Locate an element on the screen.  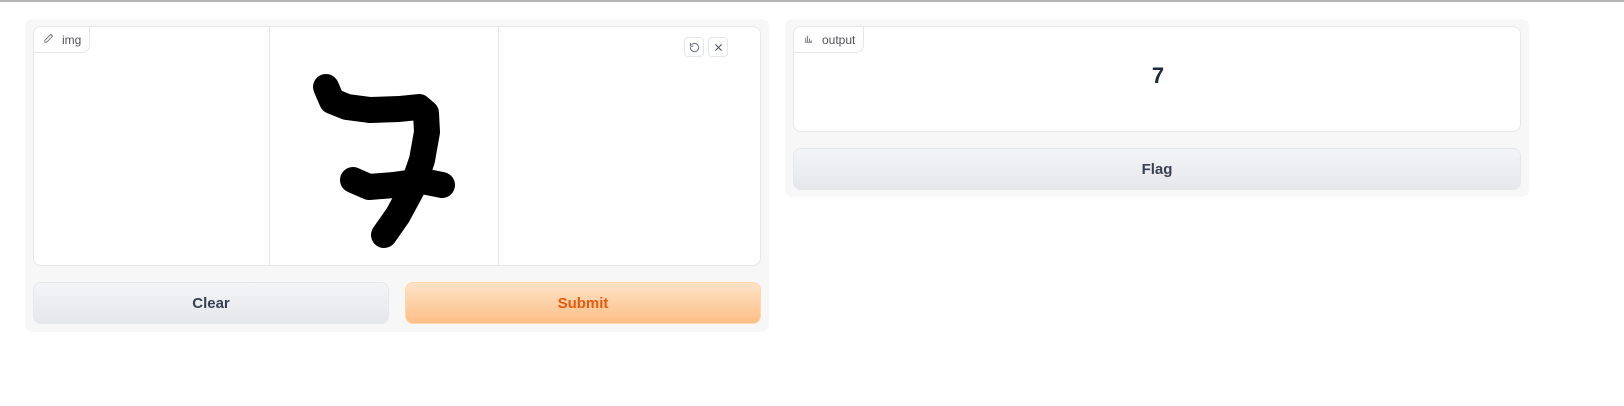
close-icon is located at coordinates (718, 47).